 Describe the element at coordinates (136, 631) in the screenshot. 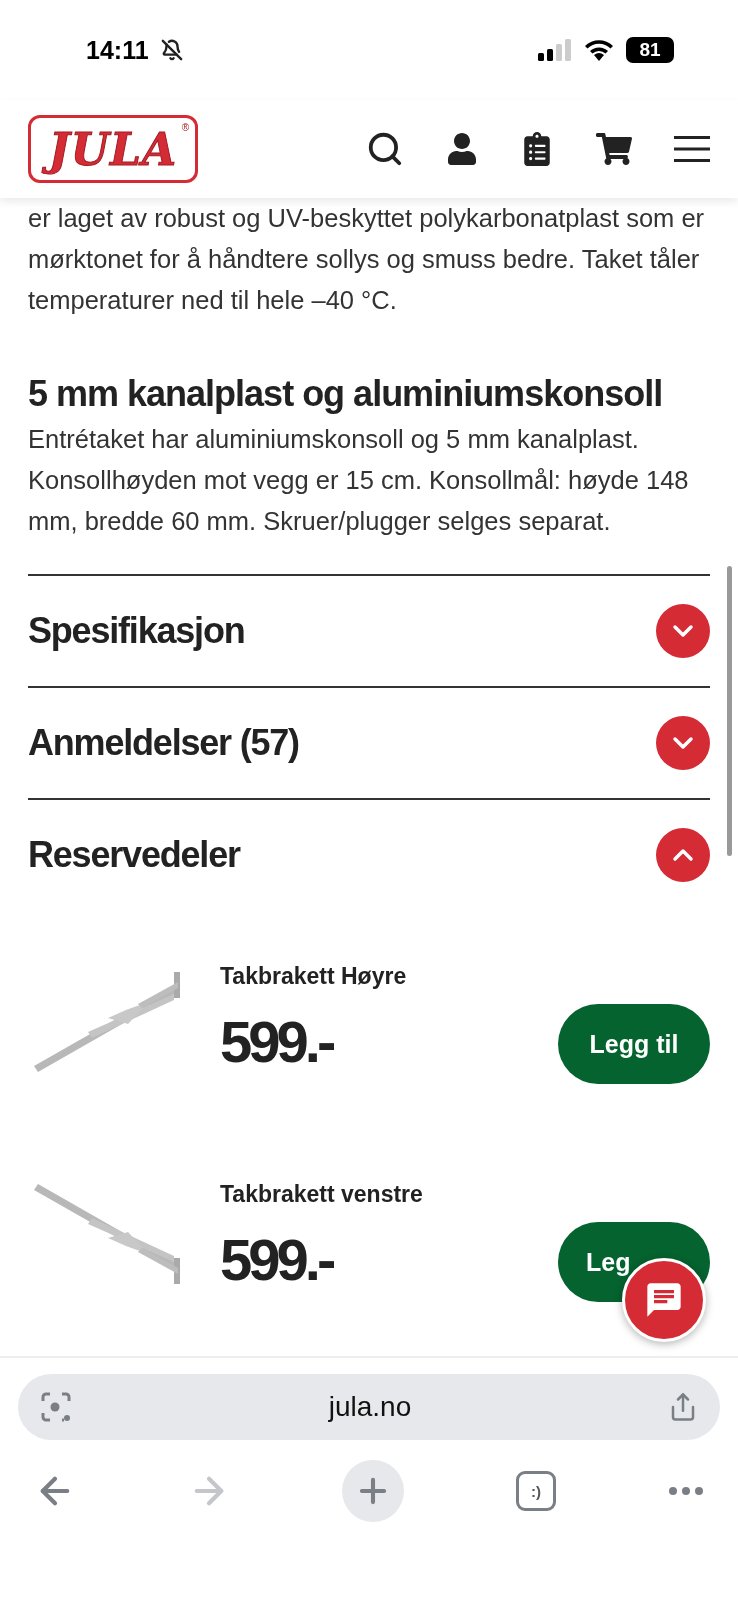

I see `accordion-title: Spesifikasjon` at that location.